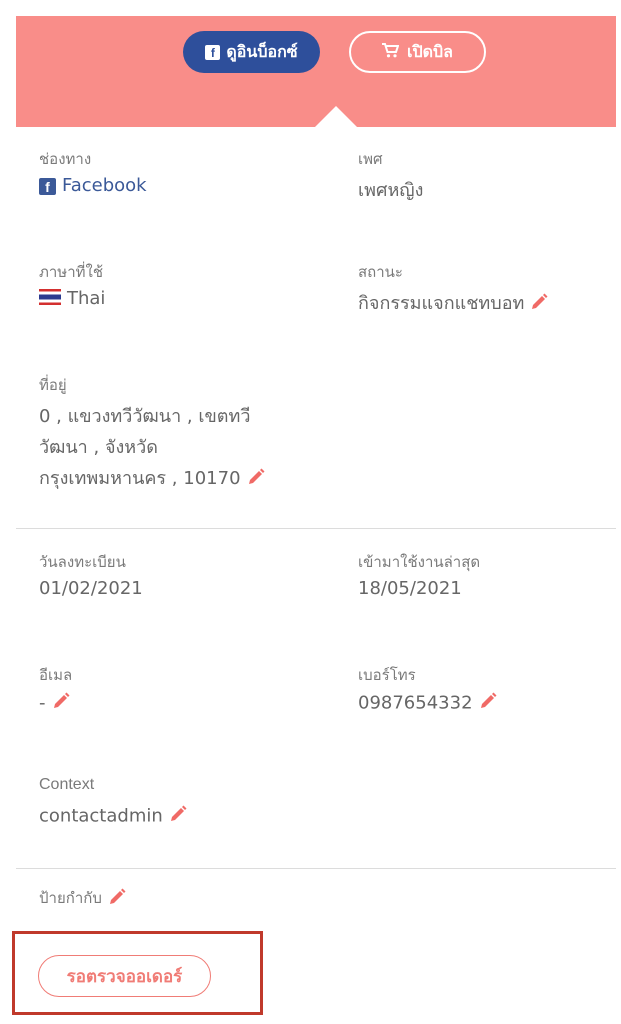 Image resolution: width=621 pixels, height=1024 pixels. Describe the element at coordinates (262, 51) in the screenshot. I see `view-inbox-label: ดูอินบ็อกซ์` at that location.